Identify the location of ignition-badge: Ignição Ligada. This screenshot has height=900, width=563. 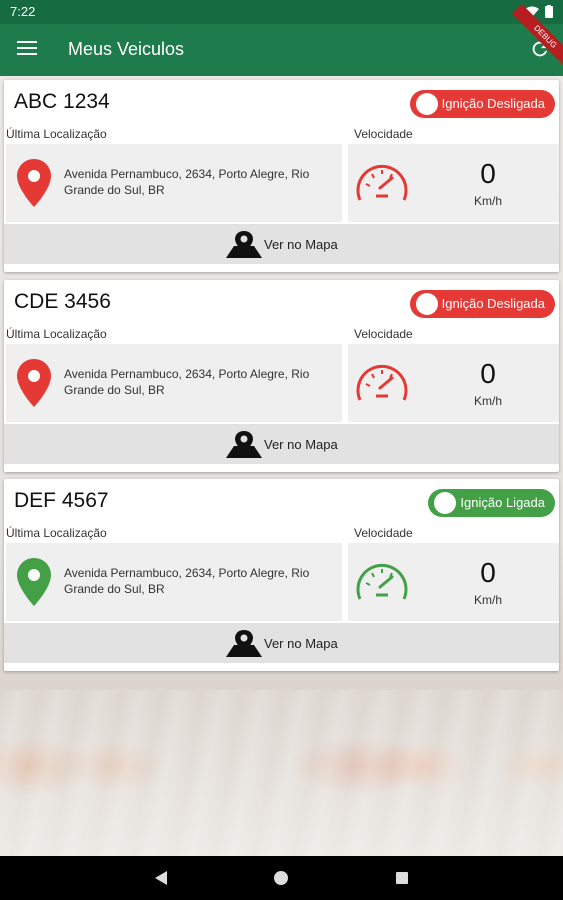
(491, 503).